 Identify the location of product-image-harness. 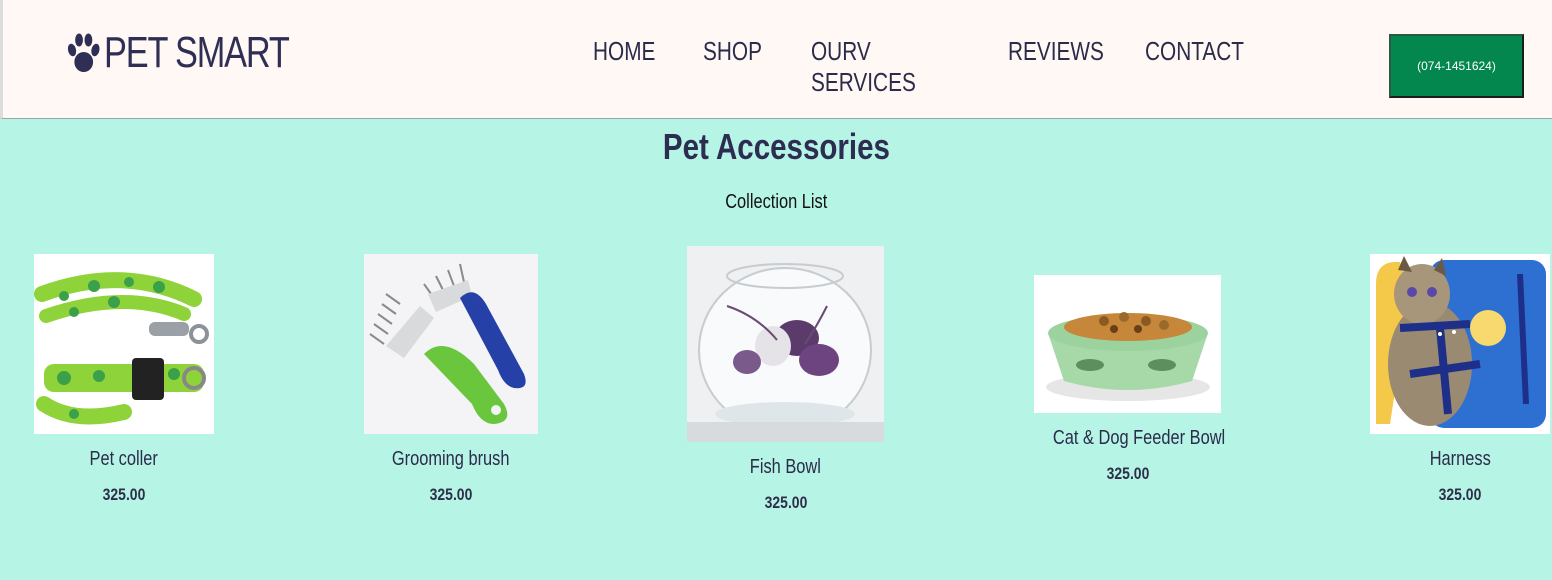
(1460, 344).